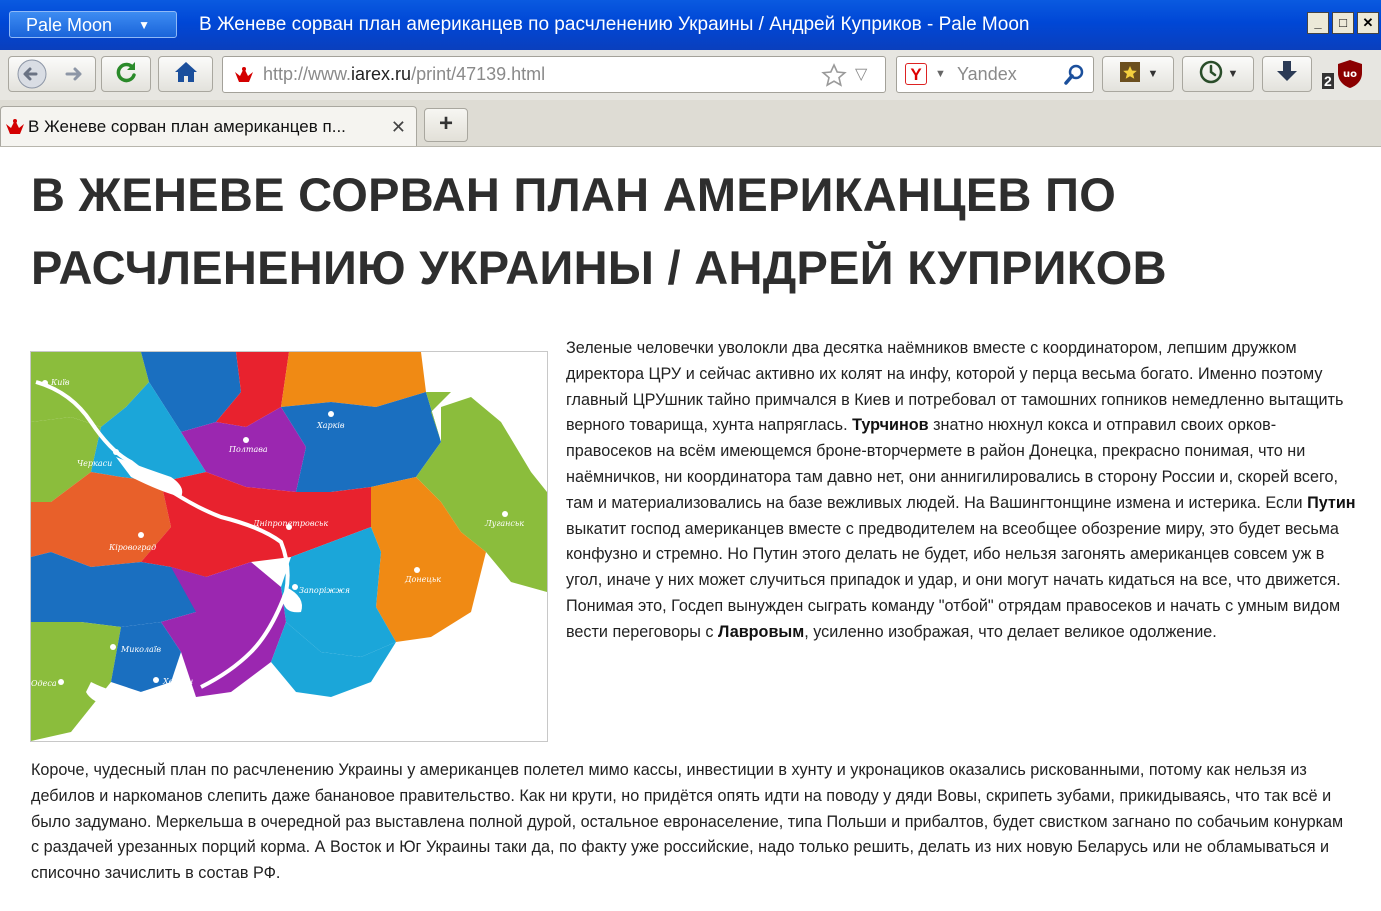 The height and width of the screenshot is (911, 1381). I want to click on back-forward-group, so click(52, 74).